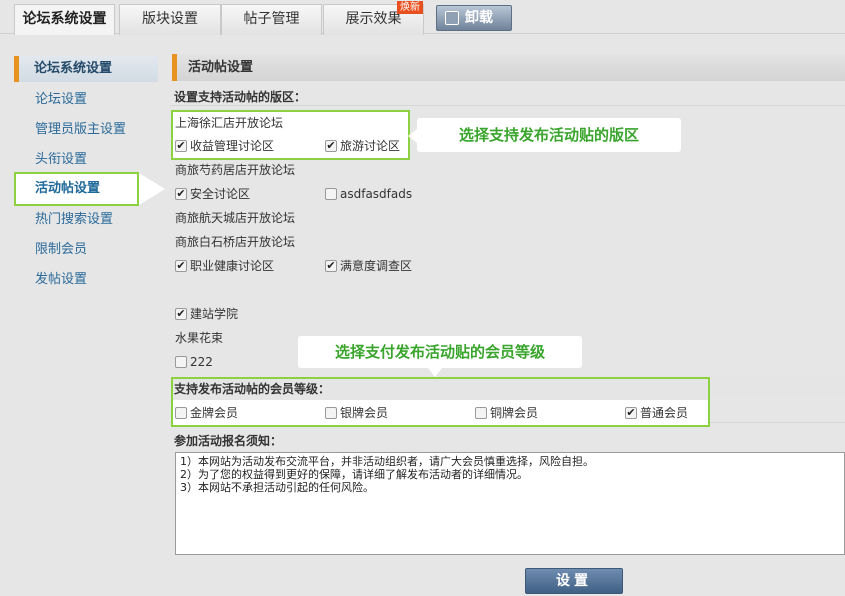  What do you see at coordinates (410, 7) in the screenshot?
I see `new-badge: 焕新` at bounding box center [410, 7].